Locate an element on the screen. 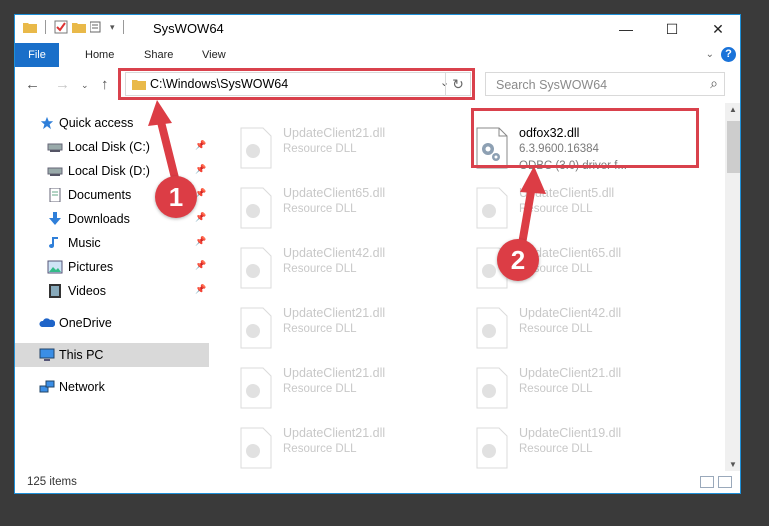 This screenshot has height=526, width=769. quick-access-toolbar: ▾ is located at coordinates (75, 27).